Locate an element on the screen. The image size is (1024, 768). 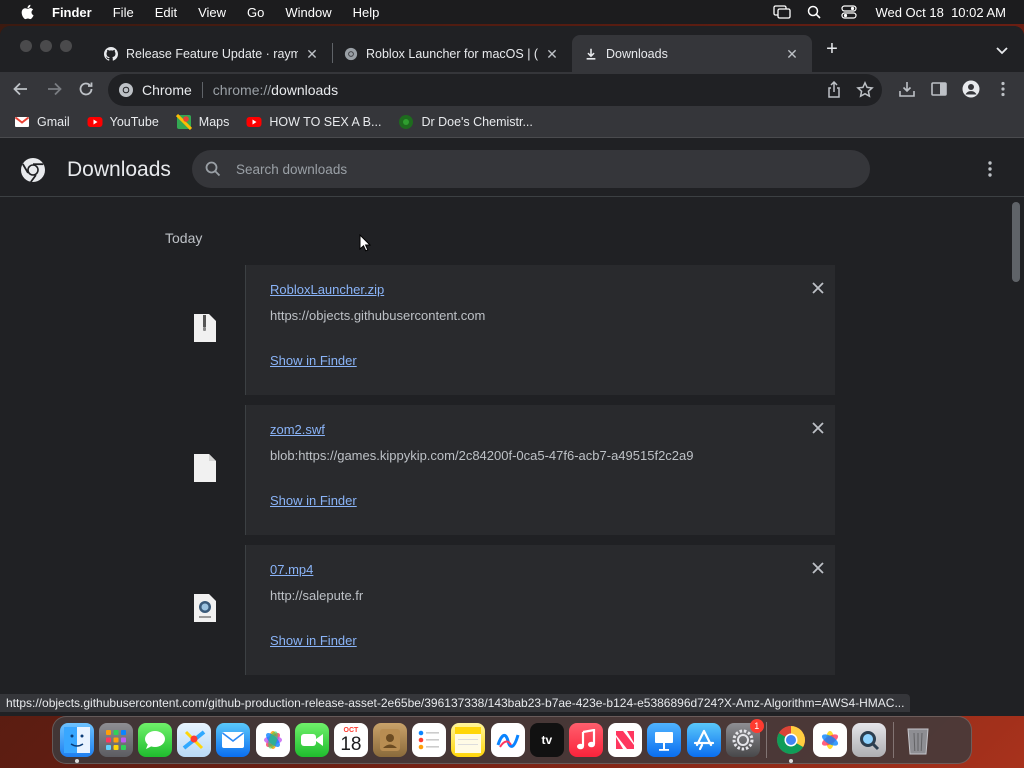
minimize-window-button is located at coordinates (46, 46).